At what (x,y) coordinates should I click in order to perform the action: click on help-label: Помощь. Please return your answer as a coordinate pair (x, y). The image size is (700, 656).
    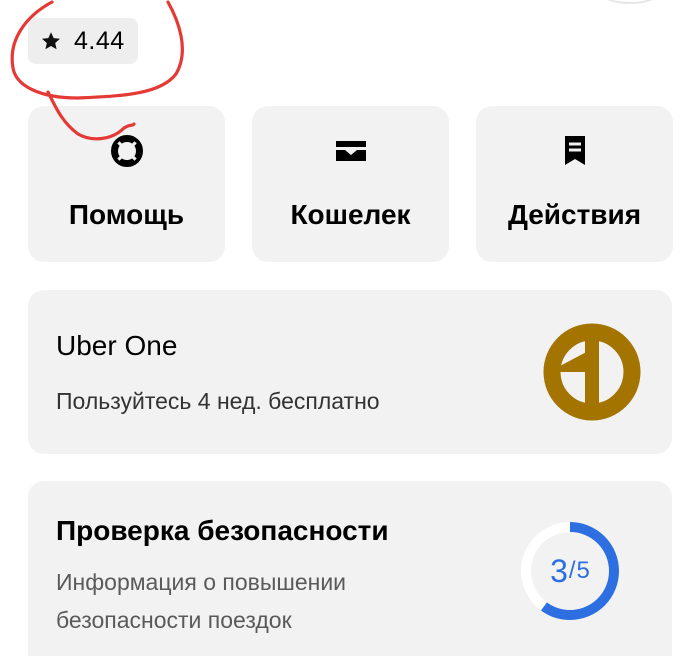
    Looking at the image, I should click on (126, 214).